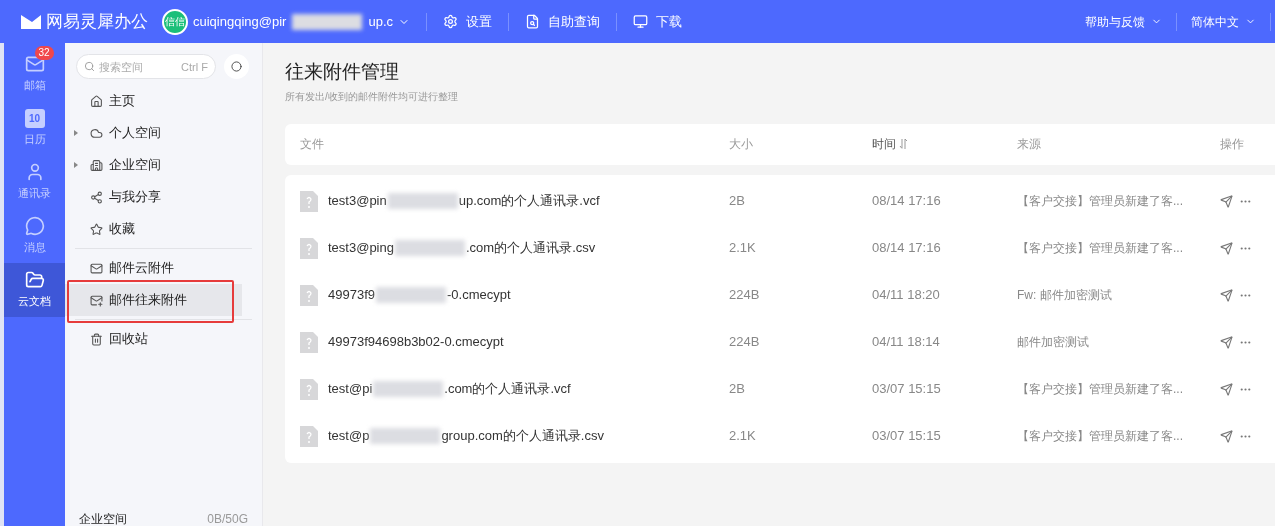  I want to click on file-name-text: .com的个人通讯录.vcf, so click(507, 389).